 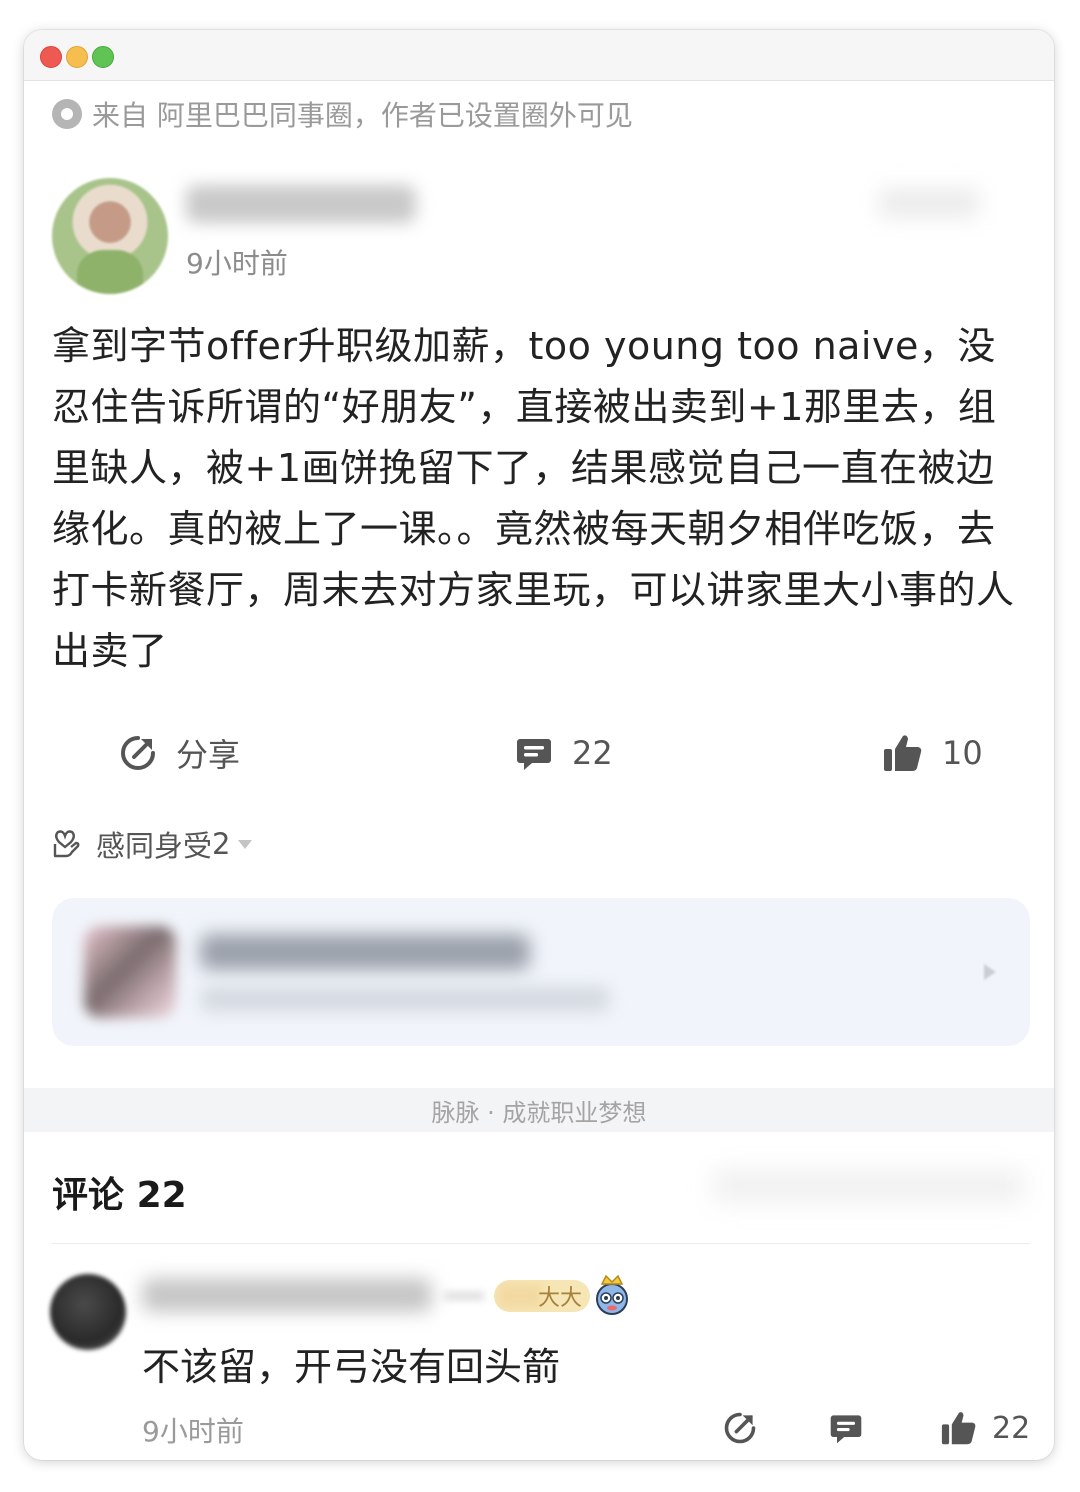 What do you see at coordinates (208, 755) in the screenshot?
I see `share-label: 分享` at bounding box center [208, 755].